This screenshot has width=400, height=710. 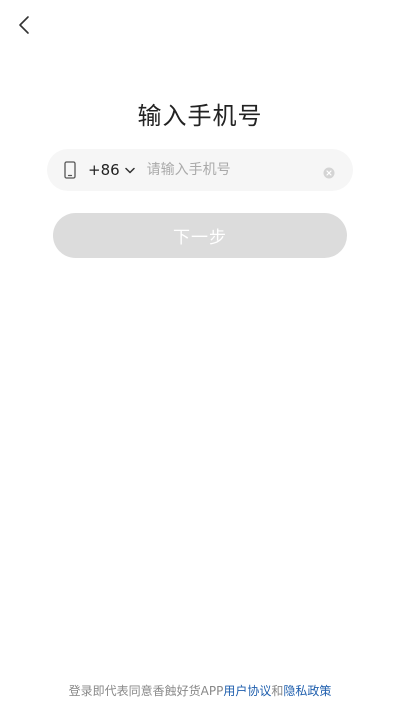 I want to click on country-code-selector: +86, so click(x=111, y=170).